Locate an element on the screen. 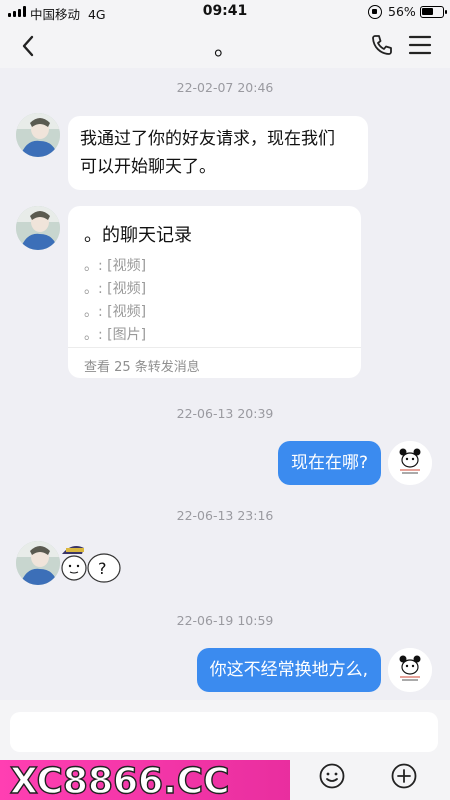  emoji-icon is located at coordinates (332, 776).